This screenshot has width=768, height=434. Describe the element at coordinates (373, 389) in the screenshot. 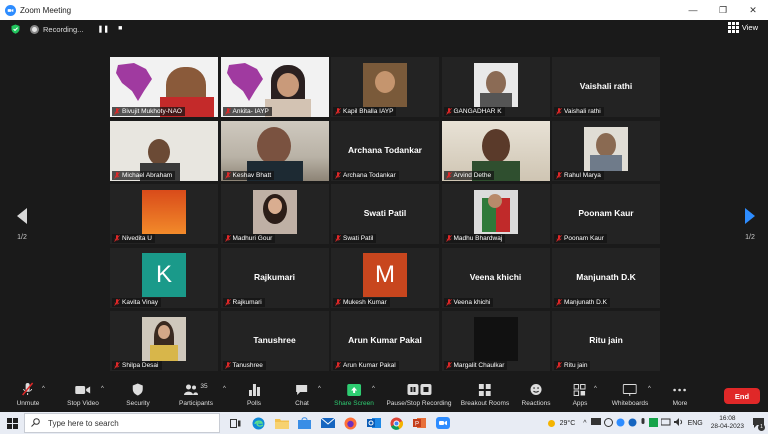

I see `share-options-caret: ^` at that location.